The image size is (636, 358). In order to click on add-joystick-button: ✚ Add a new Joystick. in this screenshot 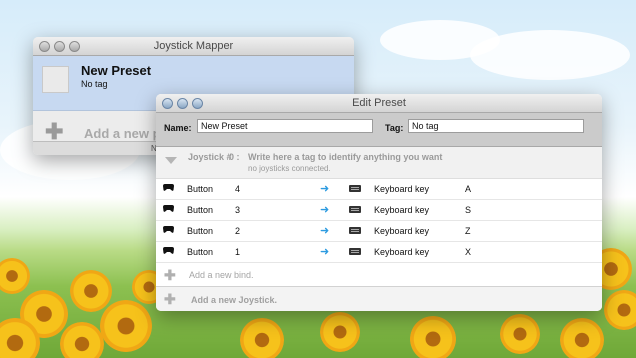, I will do `click(379, 299)`.